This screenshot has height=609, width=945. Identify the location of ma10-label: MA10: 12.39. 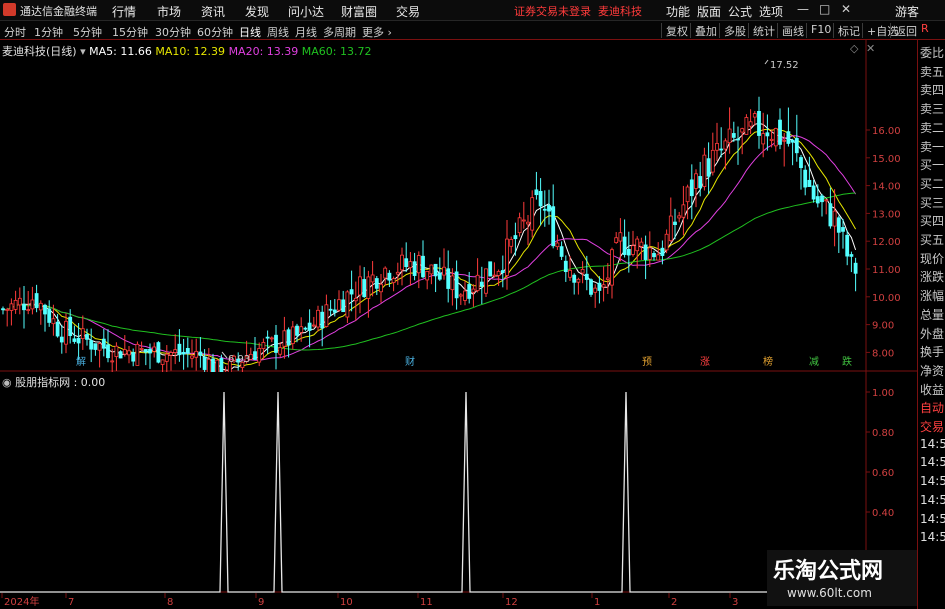
(190, 51).